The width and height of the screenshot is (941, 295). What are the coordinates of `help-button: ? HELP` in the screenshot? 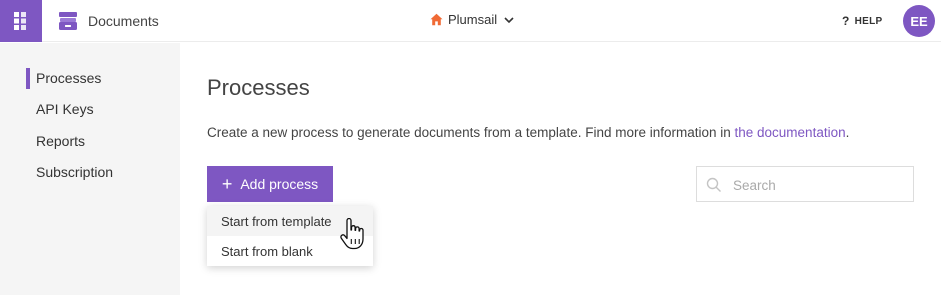 It's located at (862, 21).